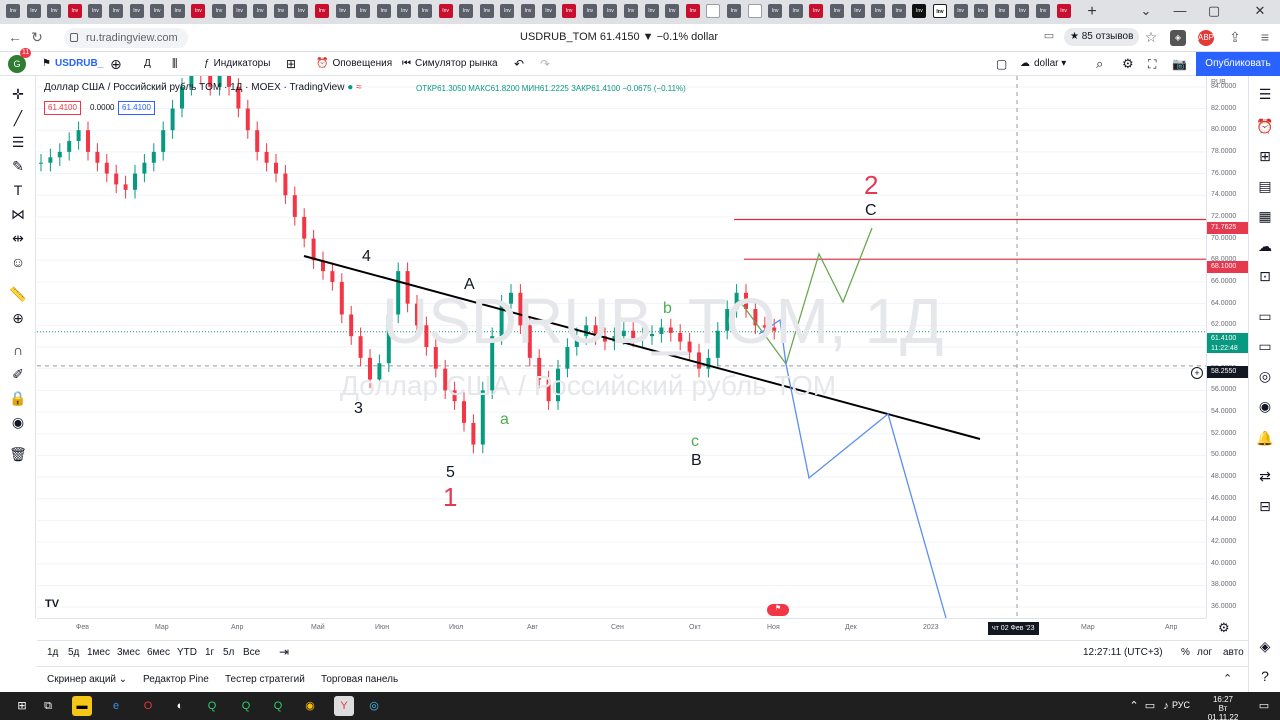 The image size is (1280, 722). What do you see at coordinates (174, 64) in the screenshot?
I see `chart-type-candles-icon: ⫴` at bounding box center [174, 64].